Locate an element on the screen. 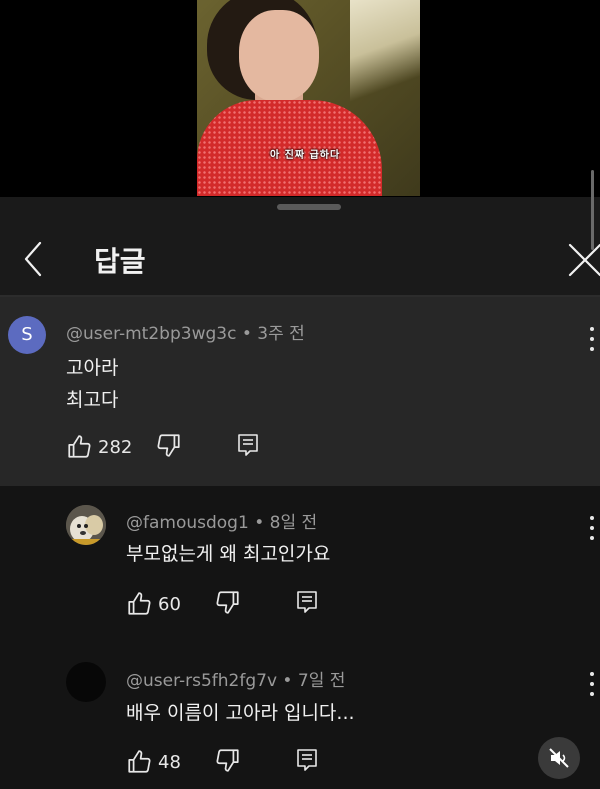  mute-button is located at coordinates (559, 758).